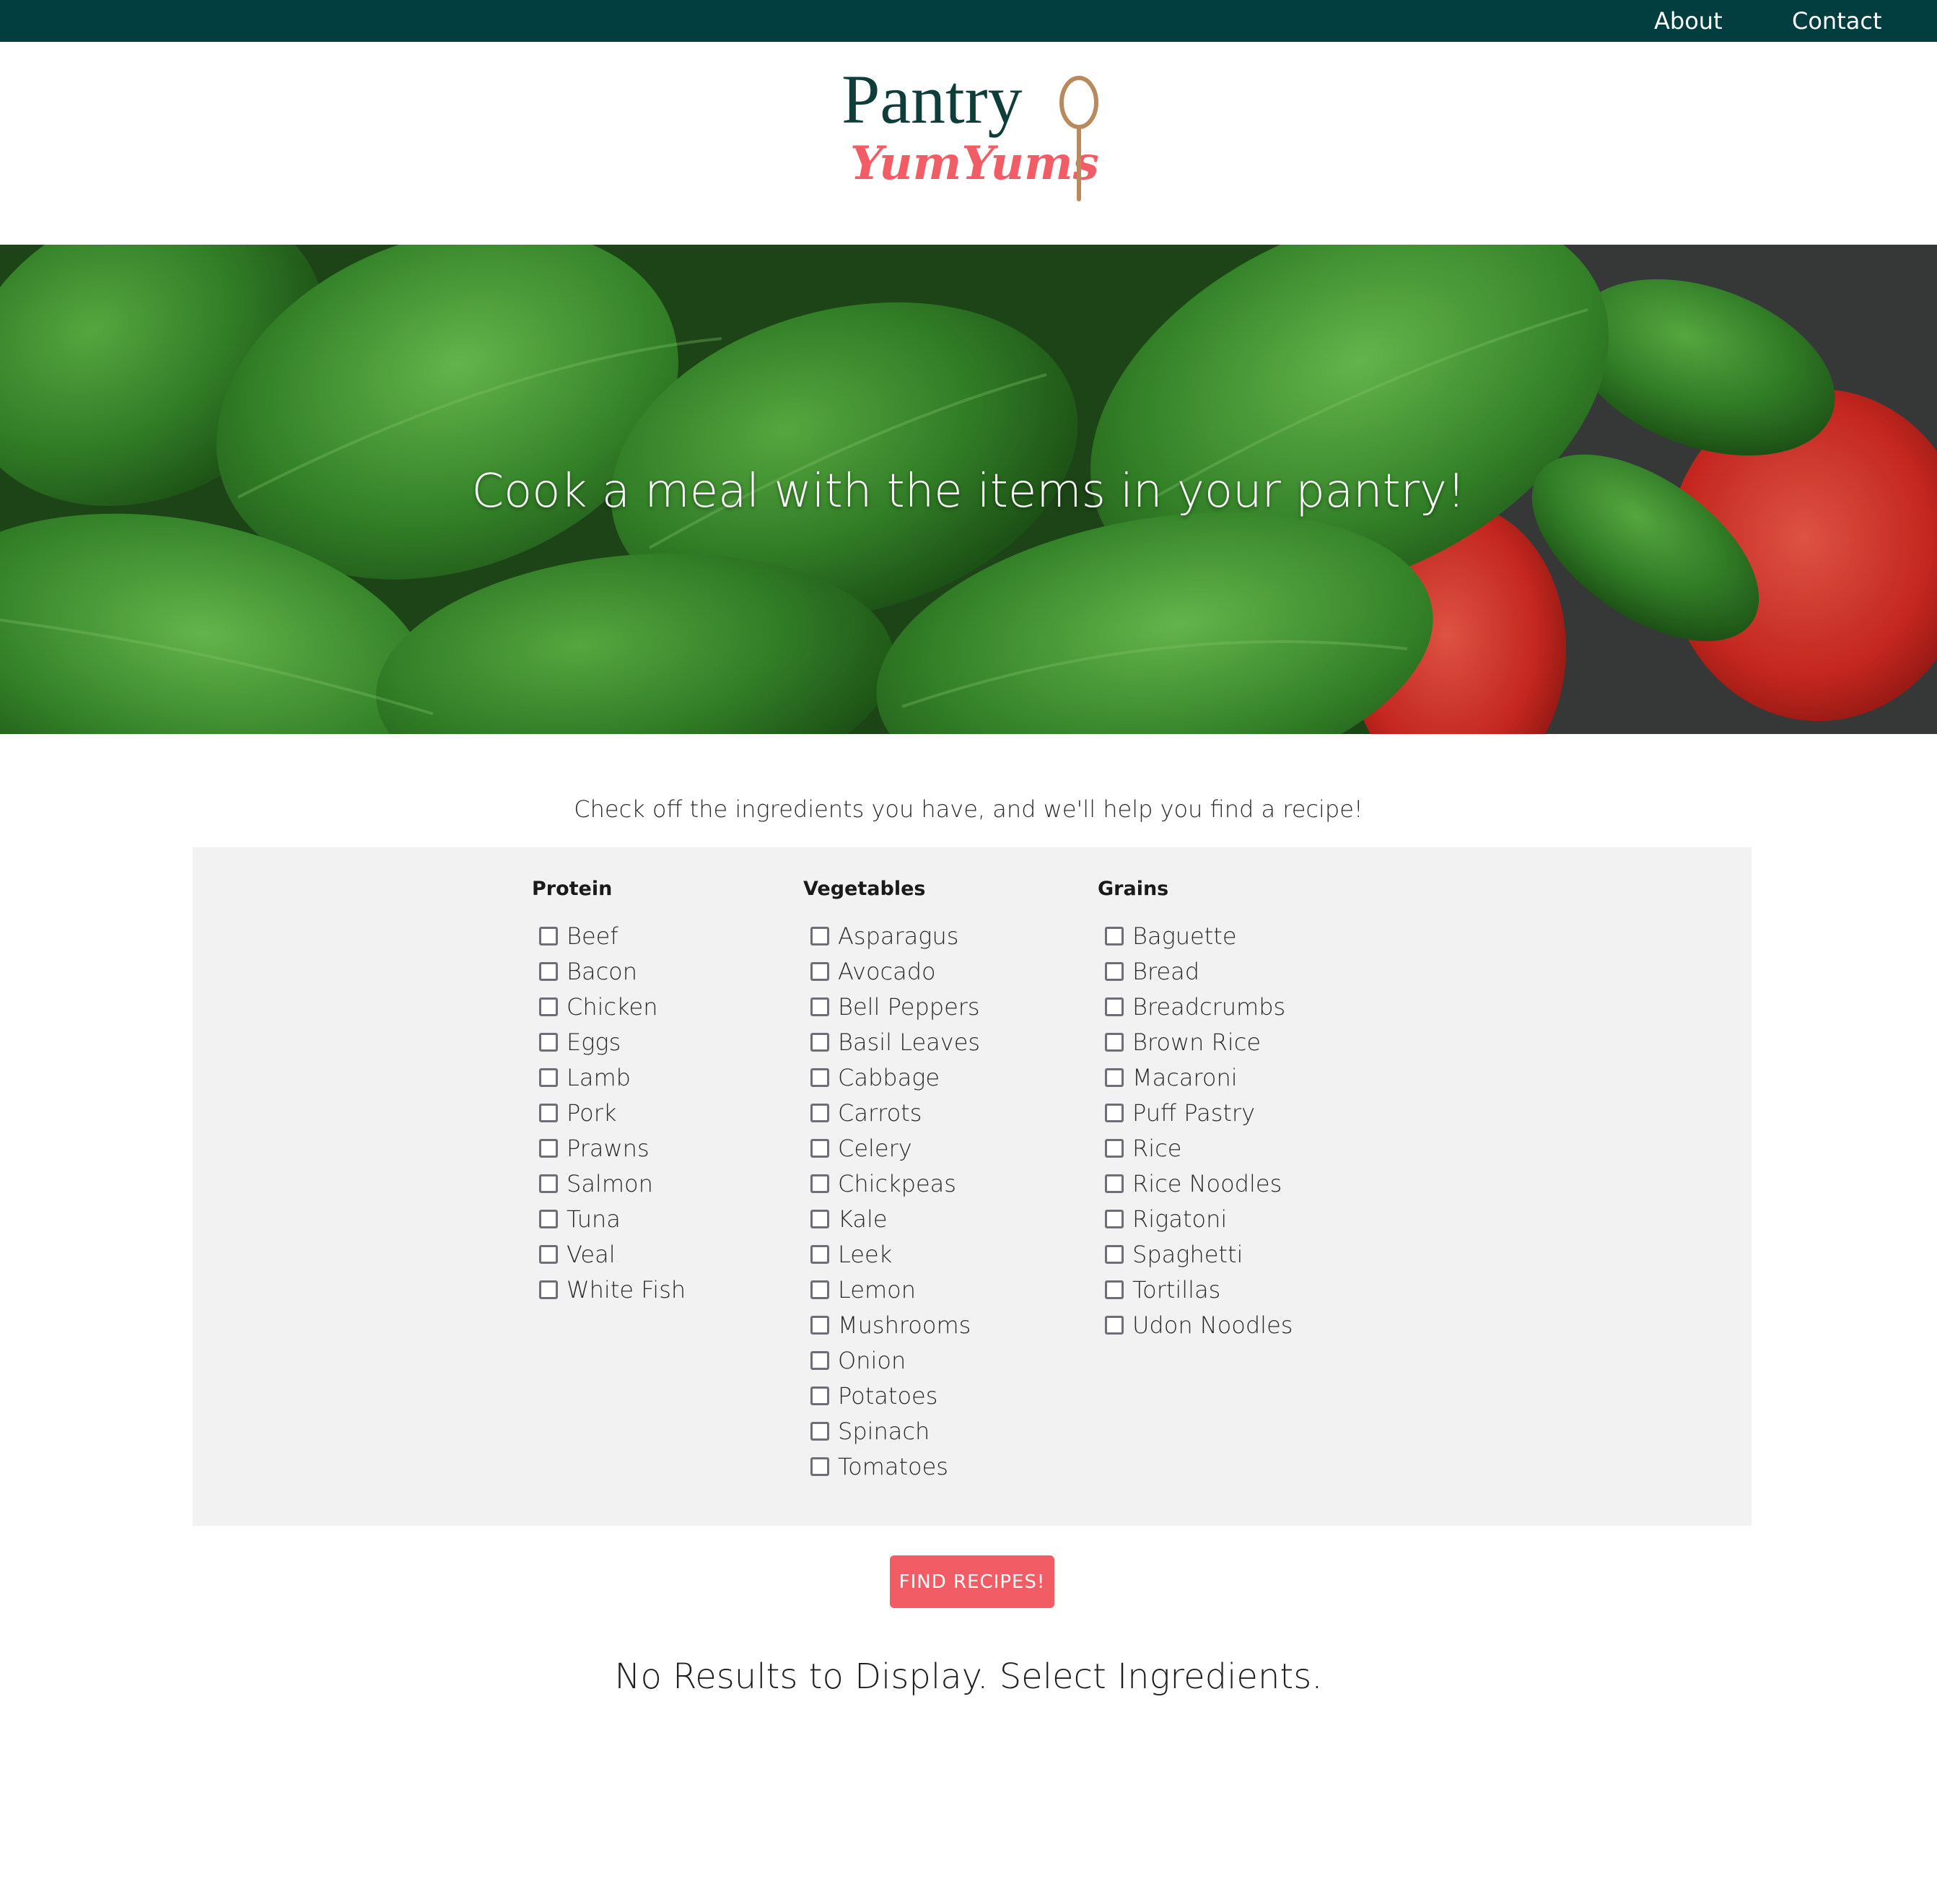  I want to click on site-logo: Pantry YumYums, so click(970, 135).